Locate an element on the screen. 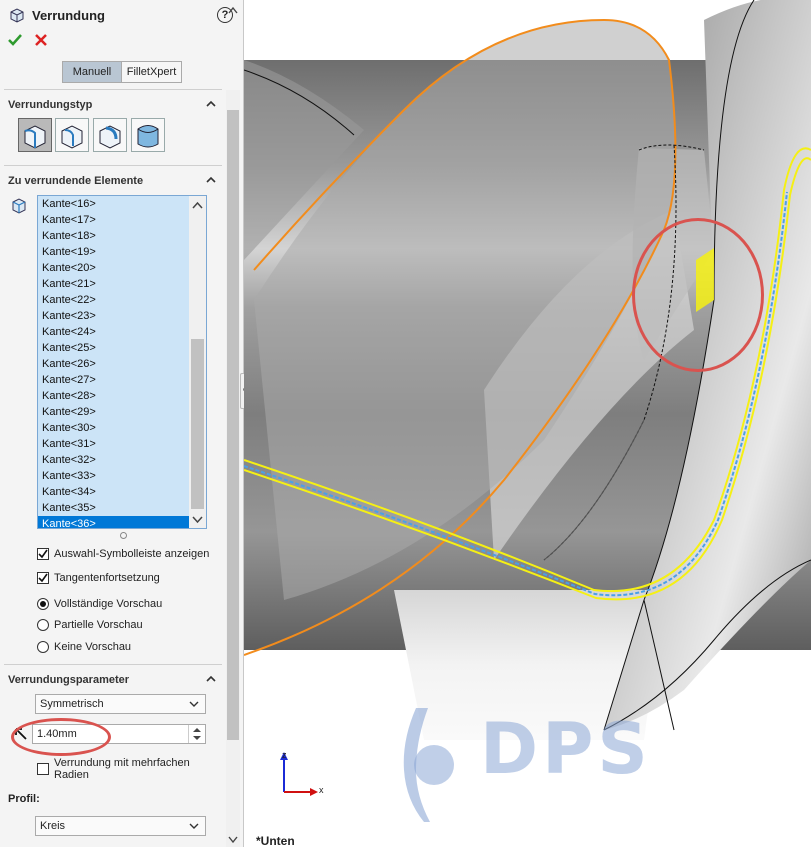 This screenshot has width=811, height=847. list-item: Kante<32> is located at coordinates (122, 460).